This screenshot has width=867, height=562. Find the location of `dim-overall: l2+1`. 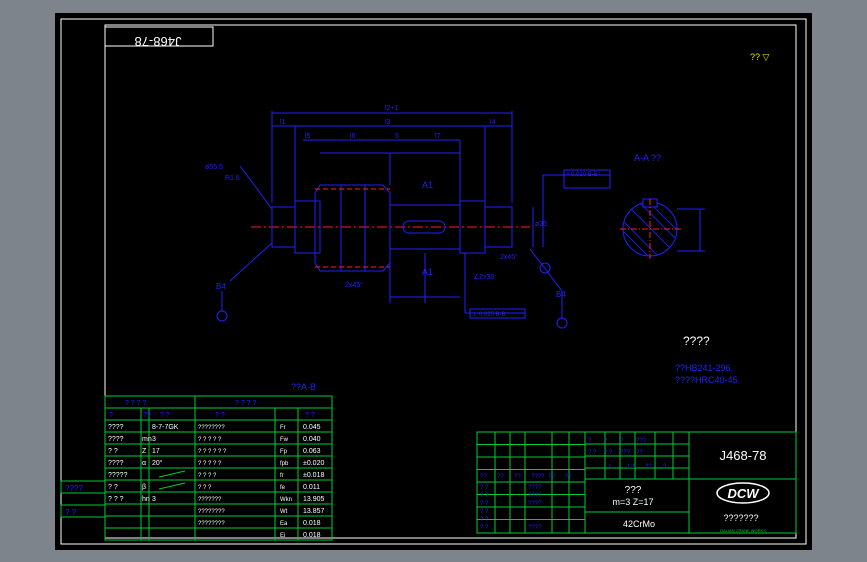

dim-overall: l2+1 is located at coordinates (392, 108).